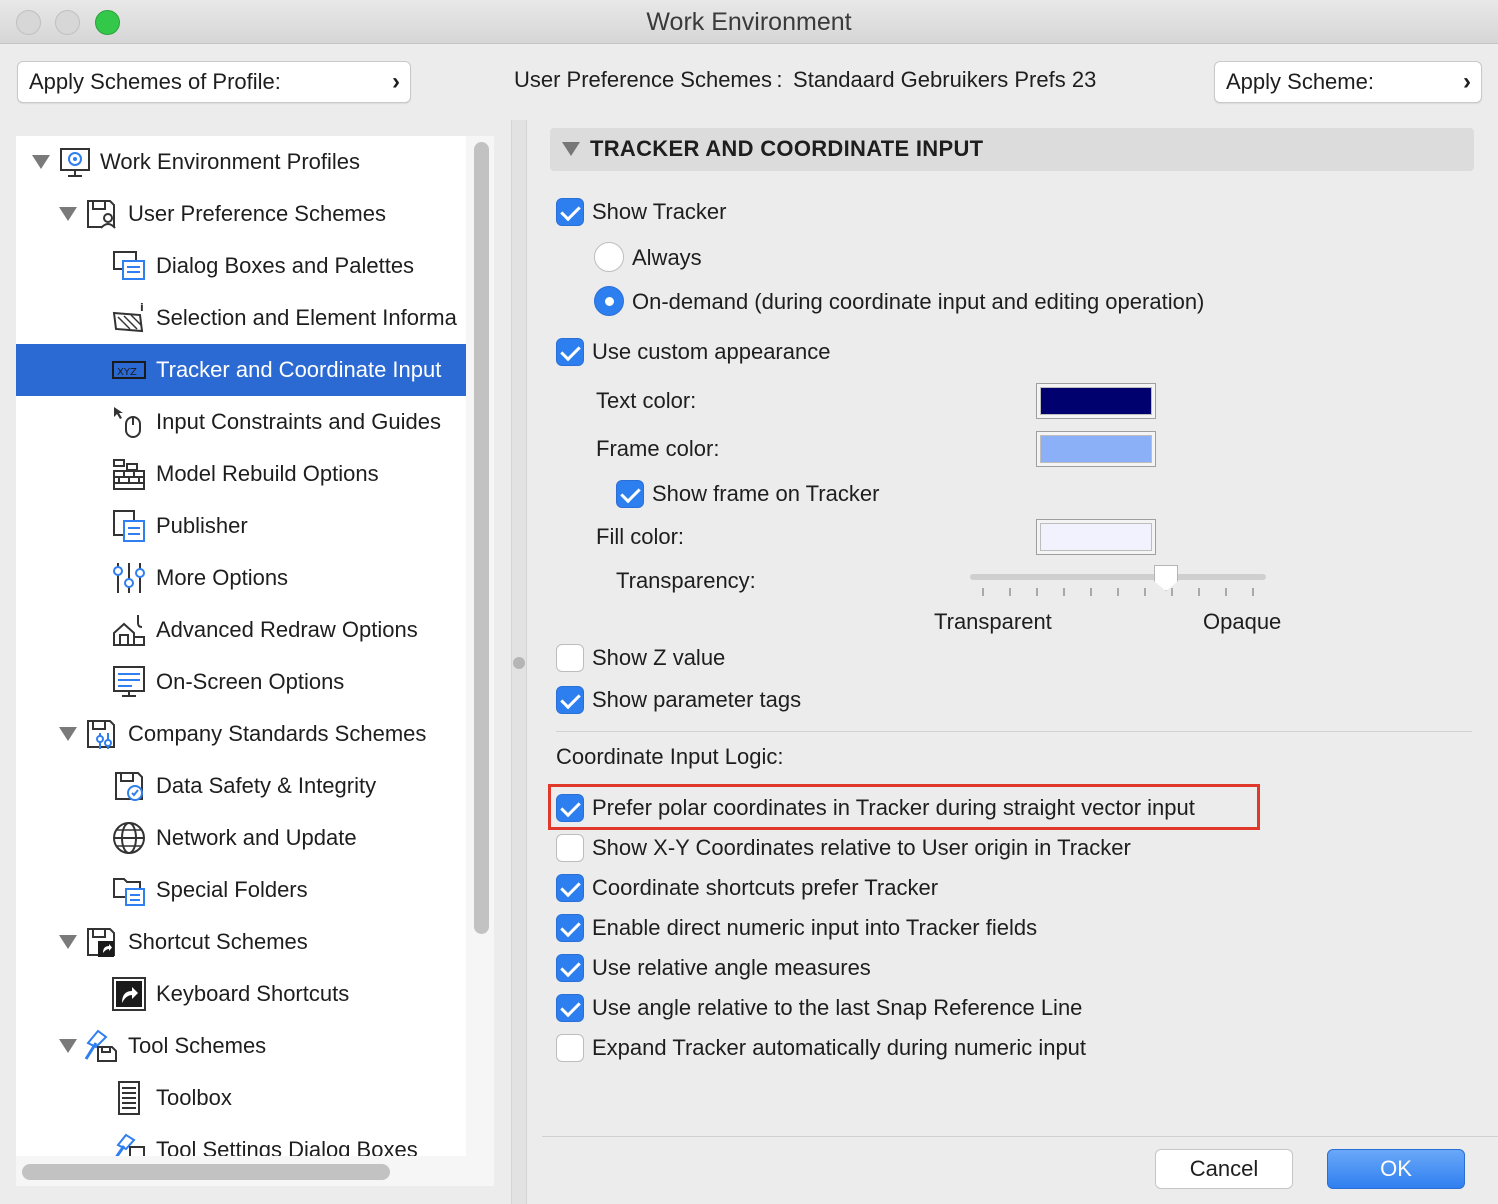  I want to click on transparency-slider-knob, so click(1166, 578).